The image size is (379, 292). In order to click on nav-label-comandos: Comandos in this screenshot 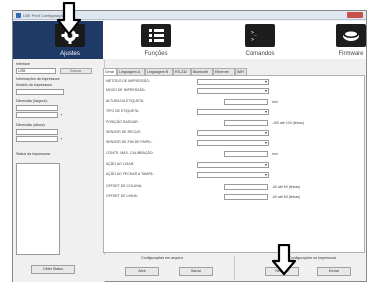, I will do `click(260, 54)`.